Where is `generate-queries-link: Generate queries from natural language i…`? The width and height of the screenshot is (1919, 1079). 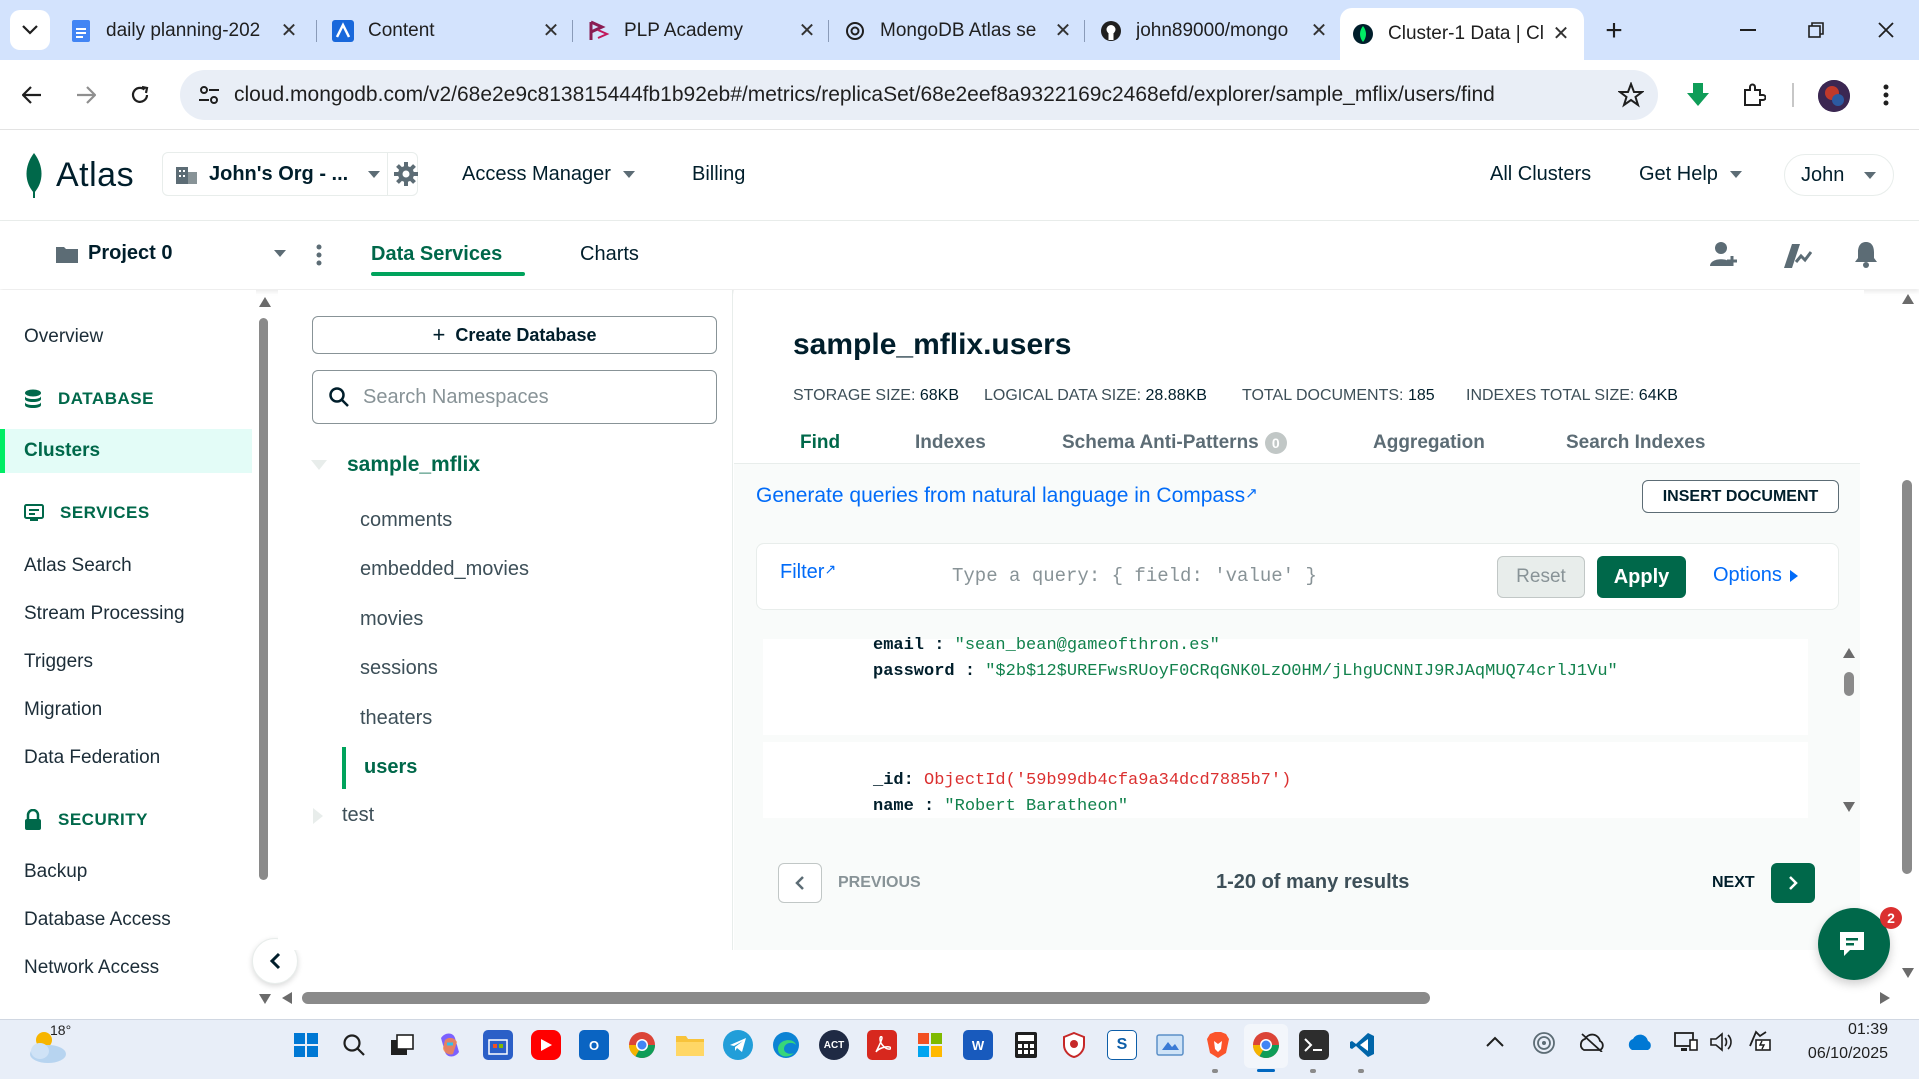 generate-queries-link: Generate queries from natural language i… is located at coordinates (1007, 496).